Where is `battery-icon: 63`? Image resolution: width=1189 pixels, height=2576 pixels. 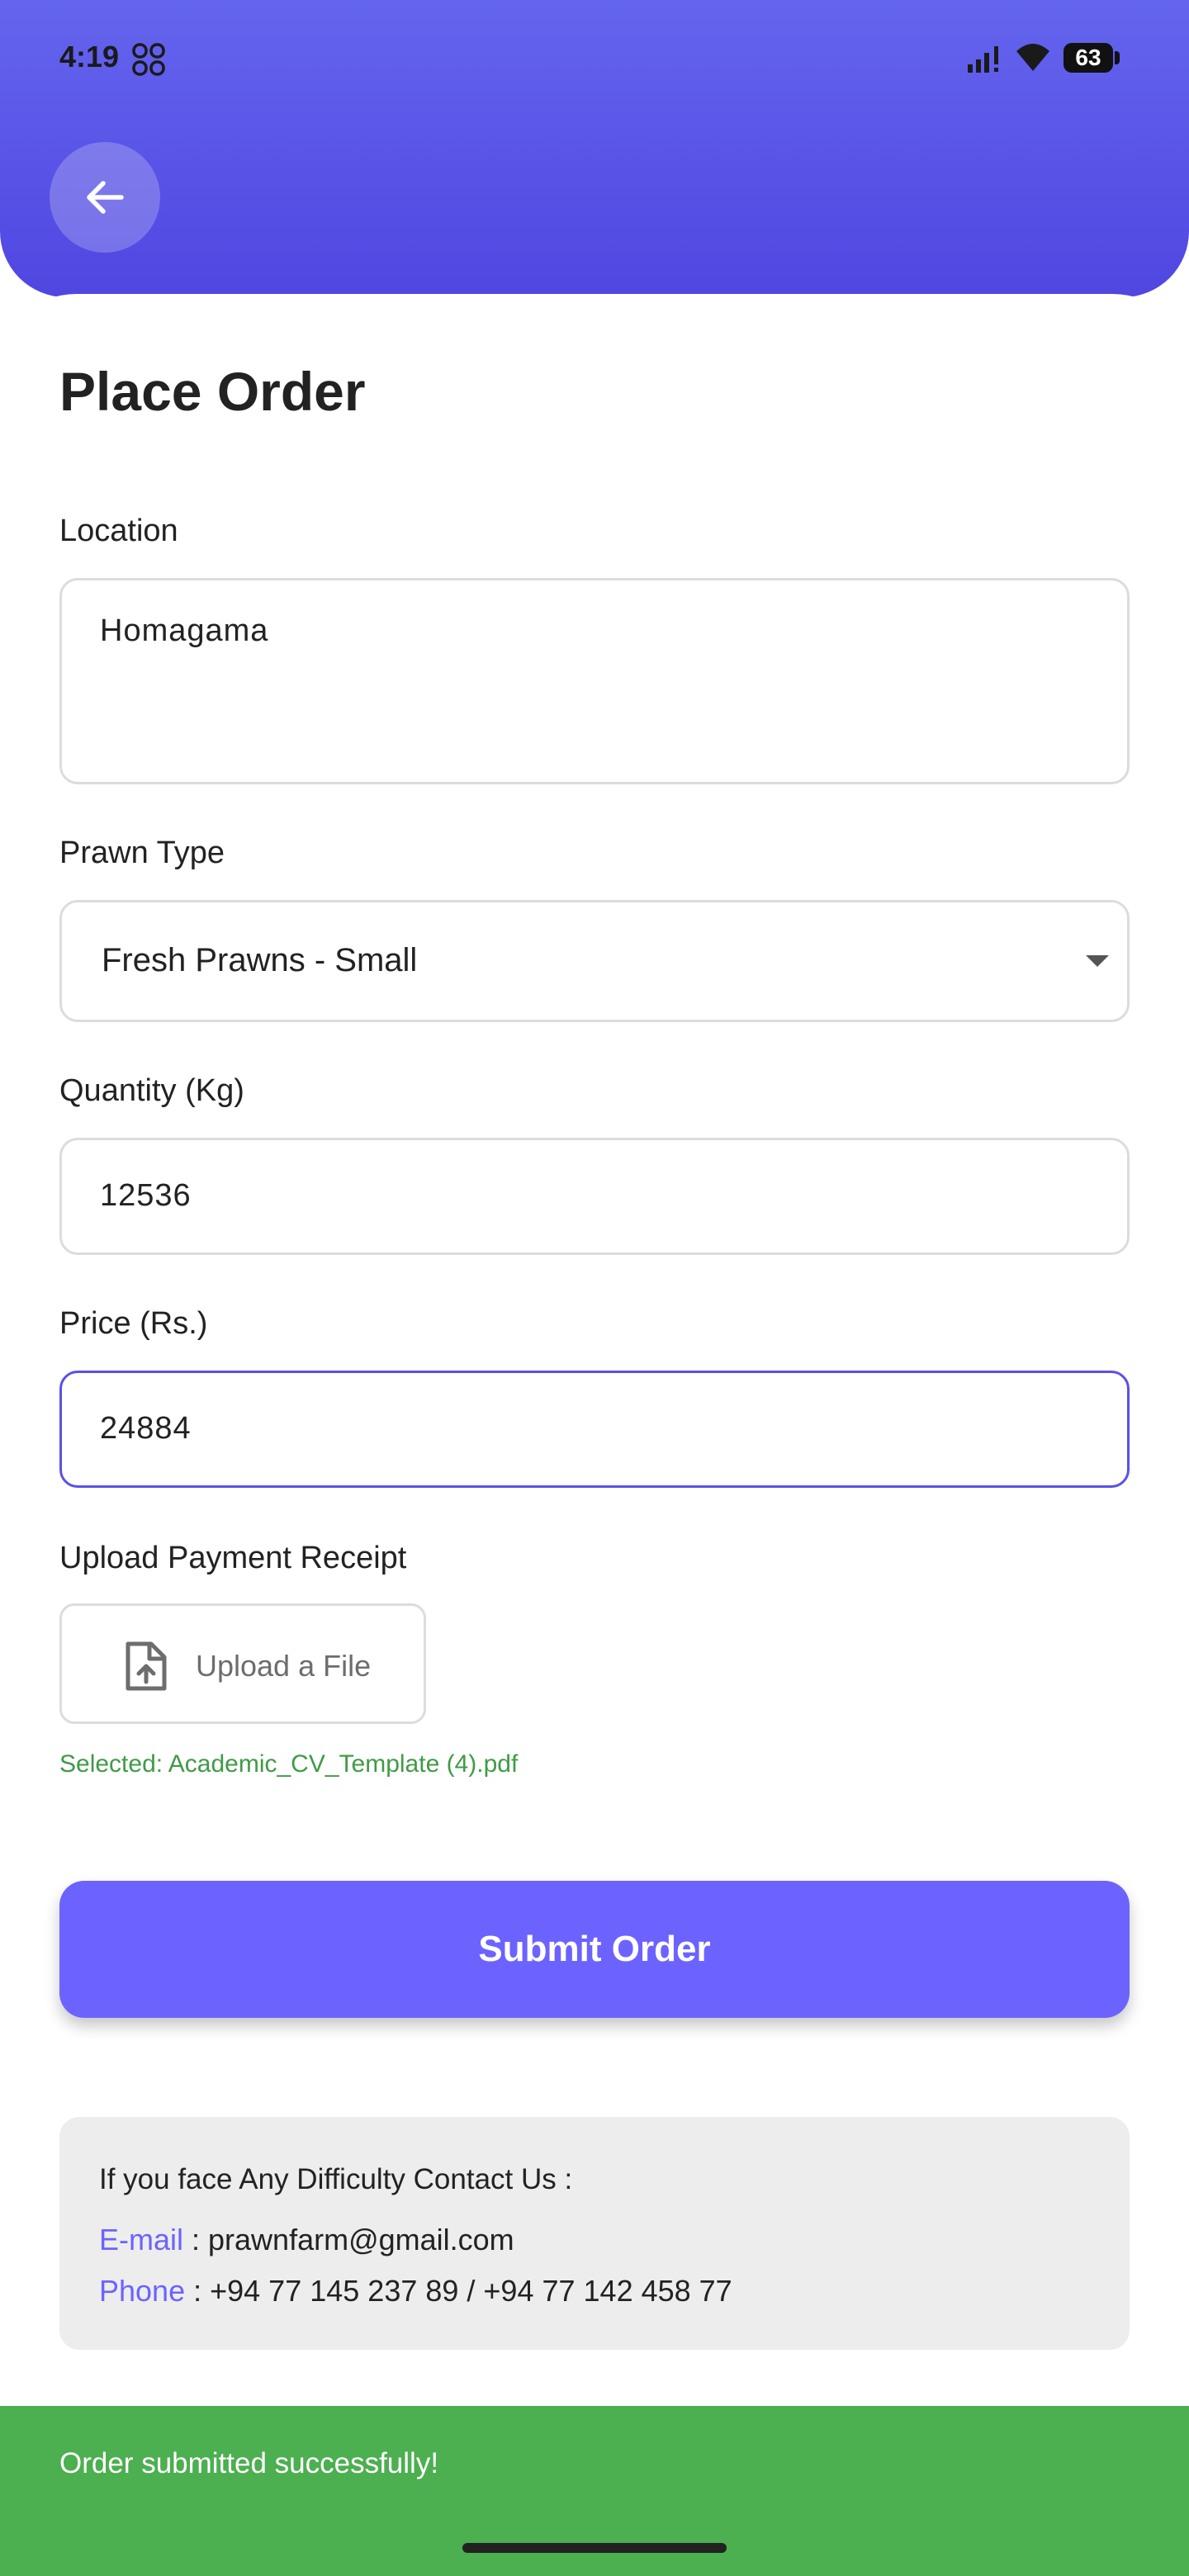
battery-icon: 63 is located at coordinates (1088, 58).